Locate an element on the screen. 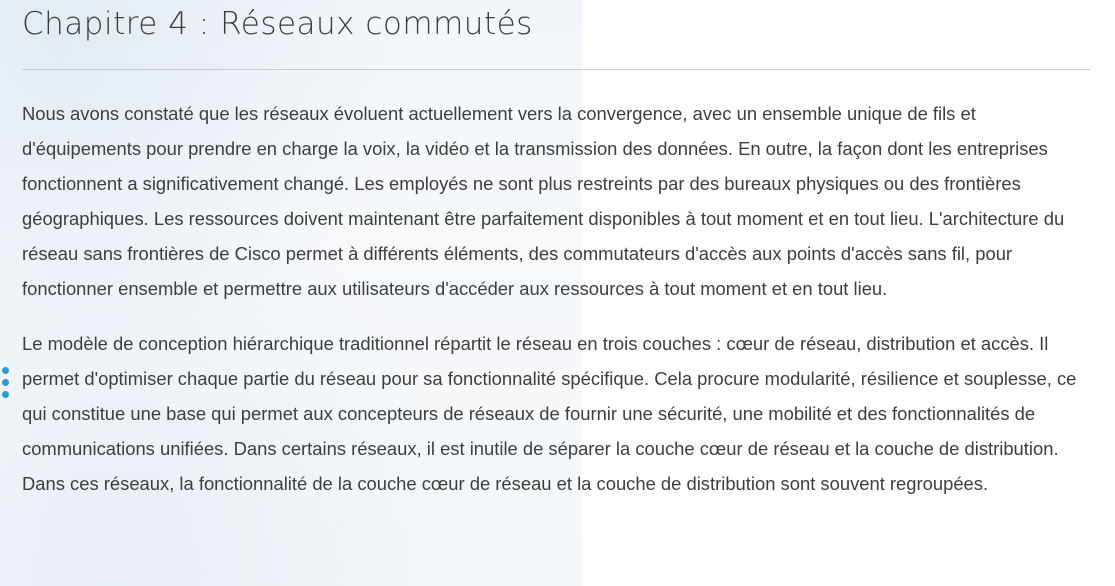 The image size is (1115, 586). vertical-dots-icon is located at coordinates (6, 384).